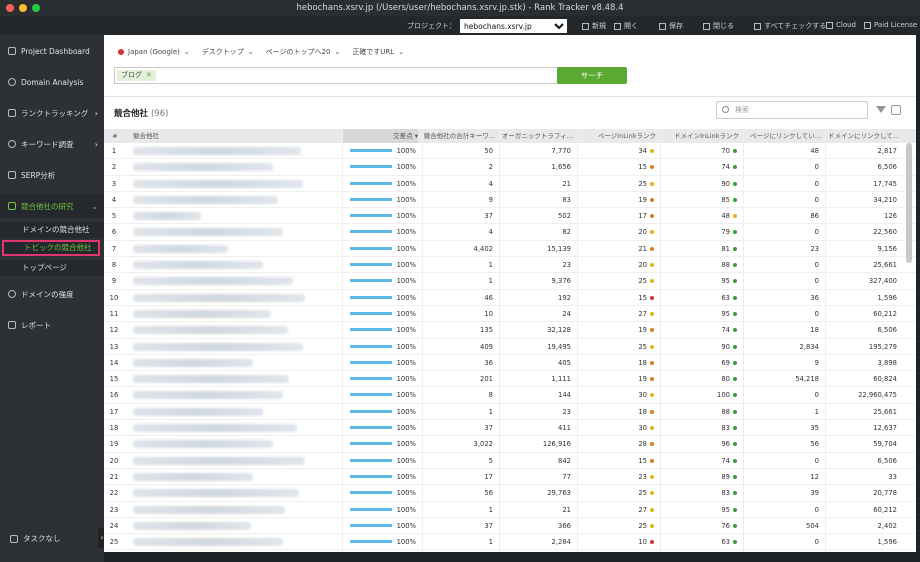  I want to click on column-header: 競合他社, so click(236, 136).